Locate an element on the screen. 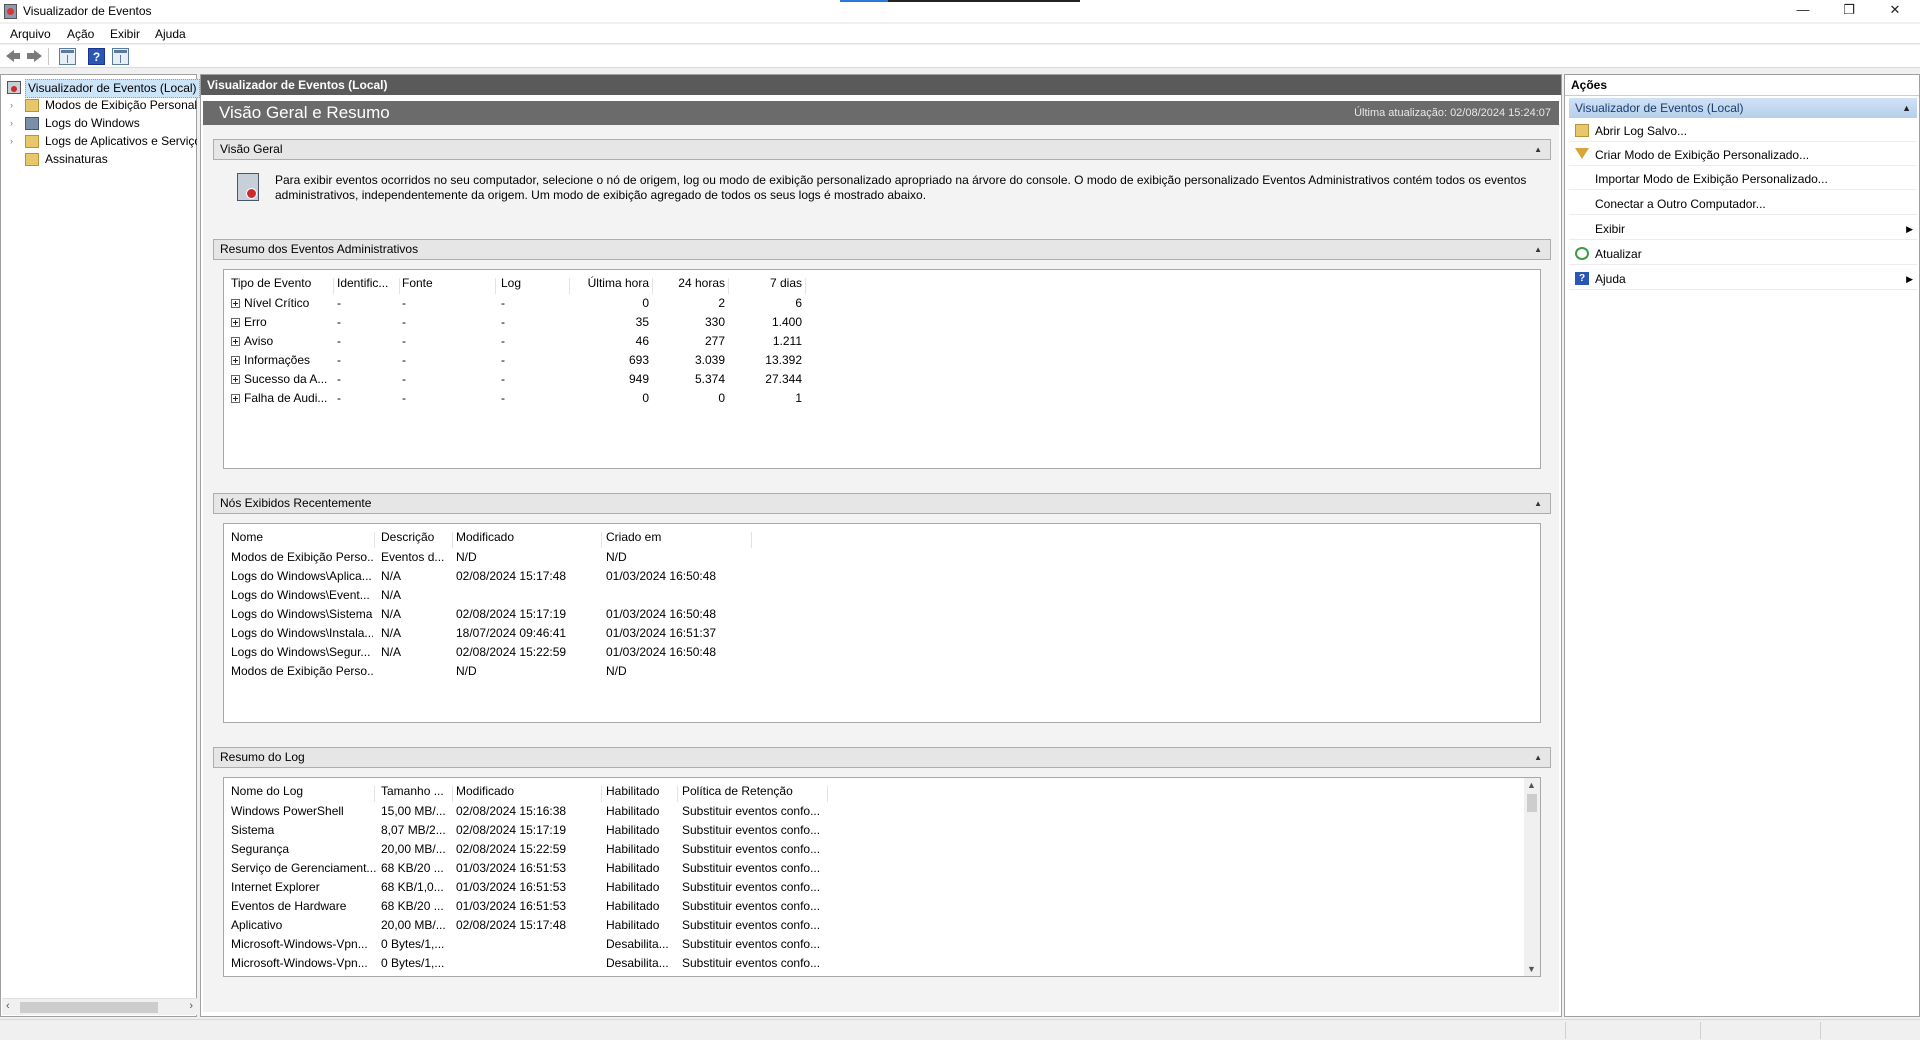  minimize-button: — is located at coordinates (1803, 11).